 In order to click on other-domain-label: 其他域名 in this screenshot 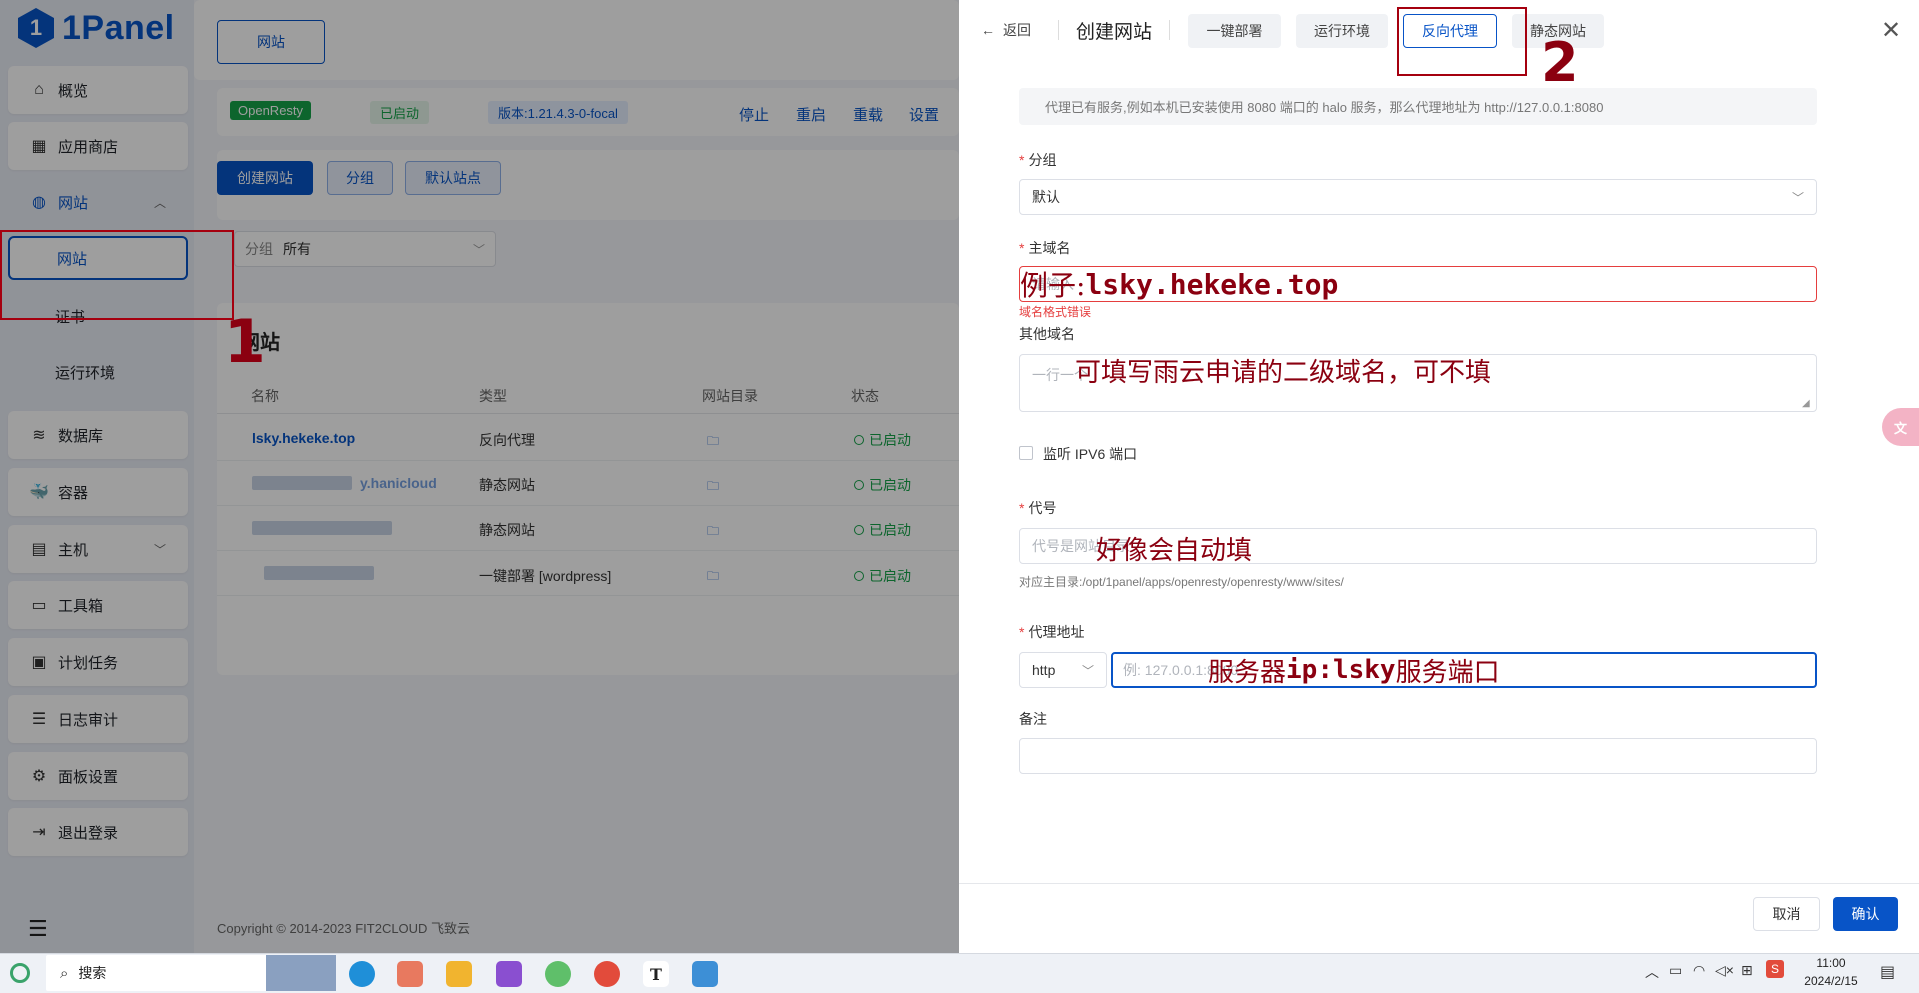, I will do `click(1047, 334)`.